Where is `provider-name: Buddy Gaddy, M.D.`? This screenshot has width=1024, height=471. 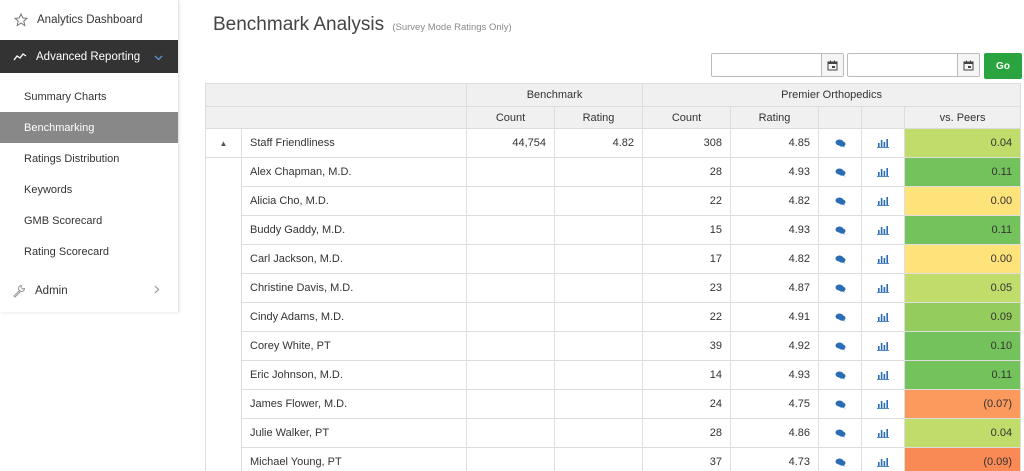 provider-name: Buddy Gaddy, M.D. is located at coordinates (354, 230).